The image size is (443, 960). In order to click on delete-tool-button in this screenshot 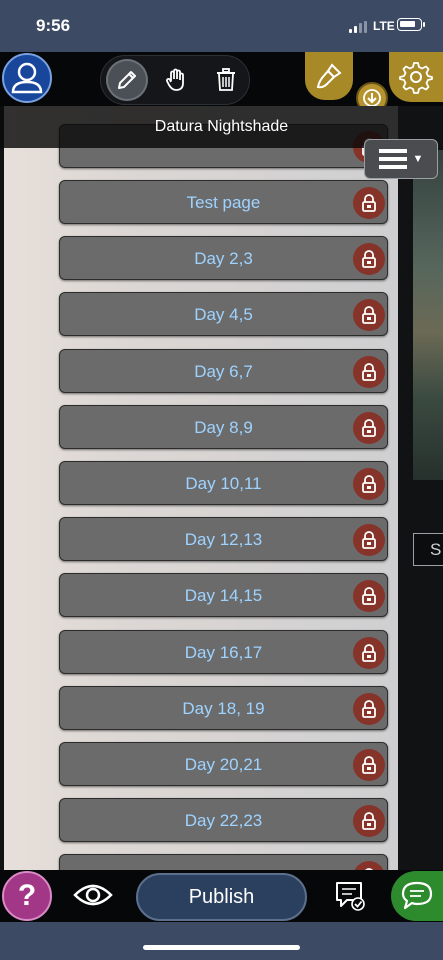, I will do `click(226, 80)`.